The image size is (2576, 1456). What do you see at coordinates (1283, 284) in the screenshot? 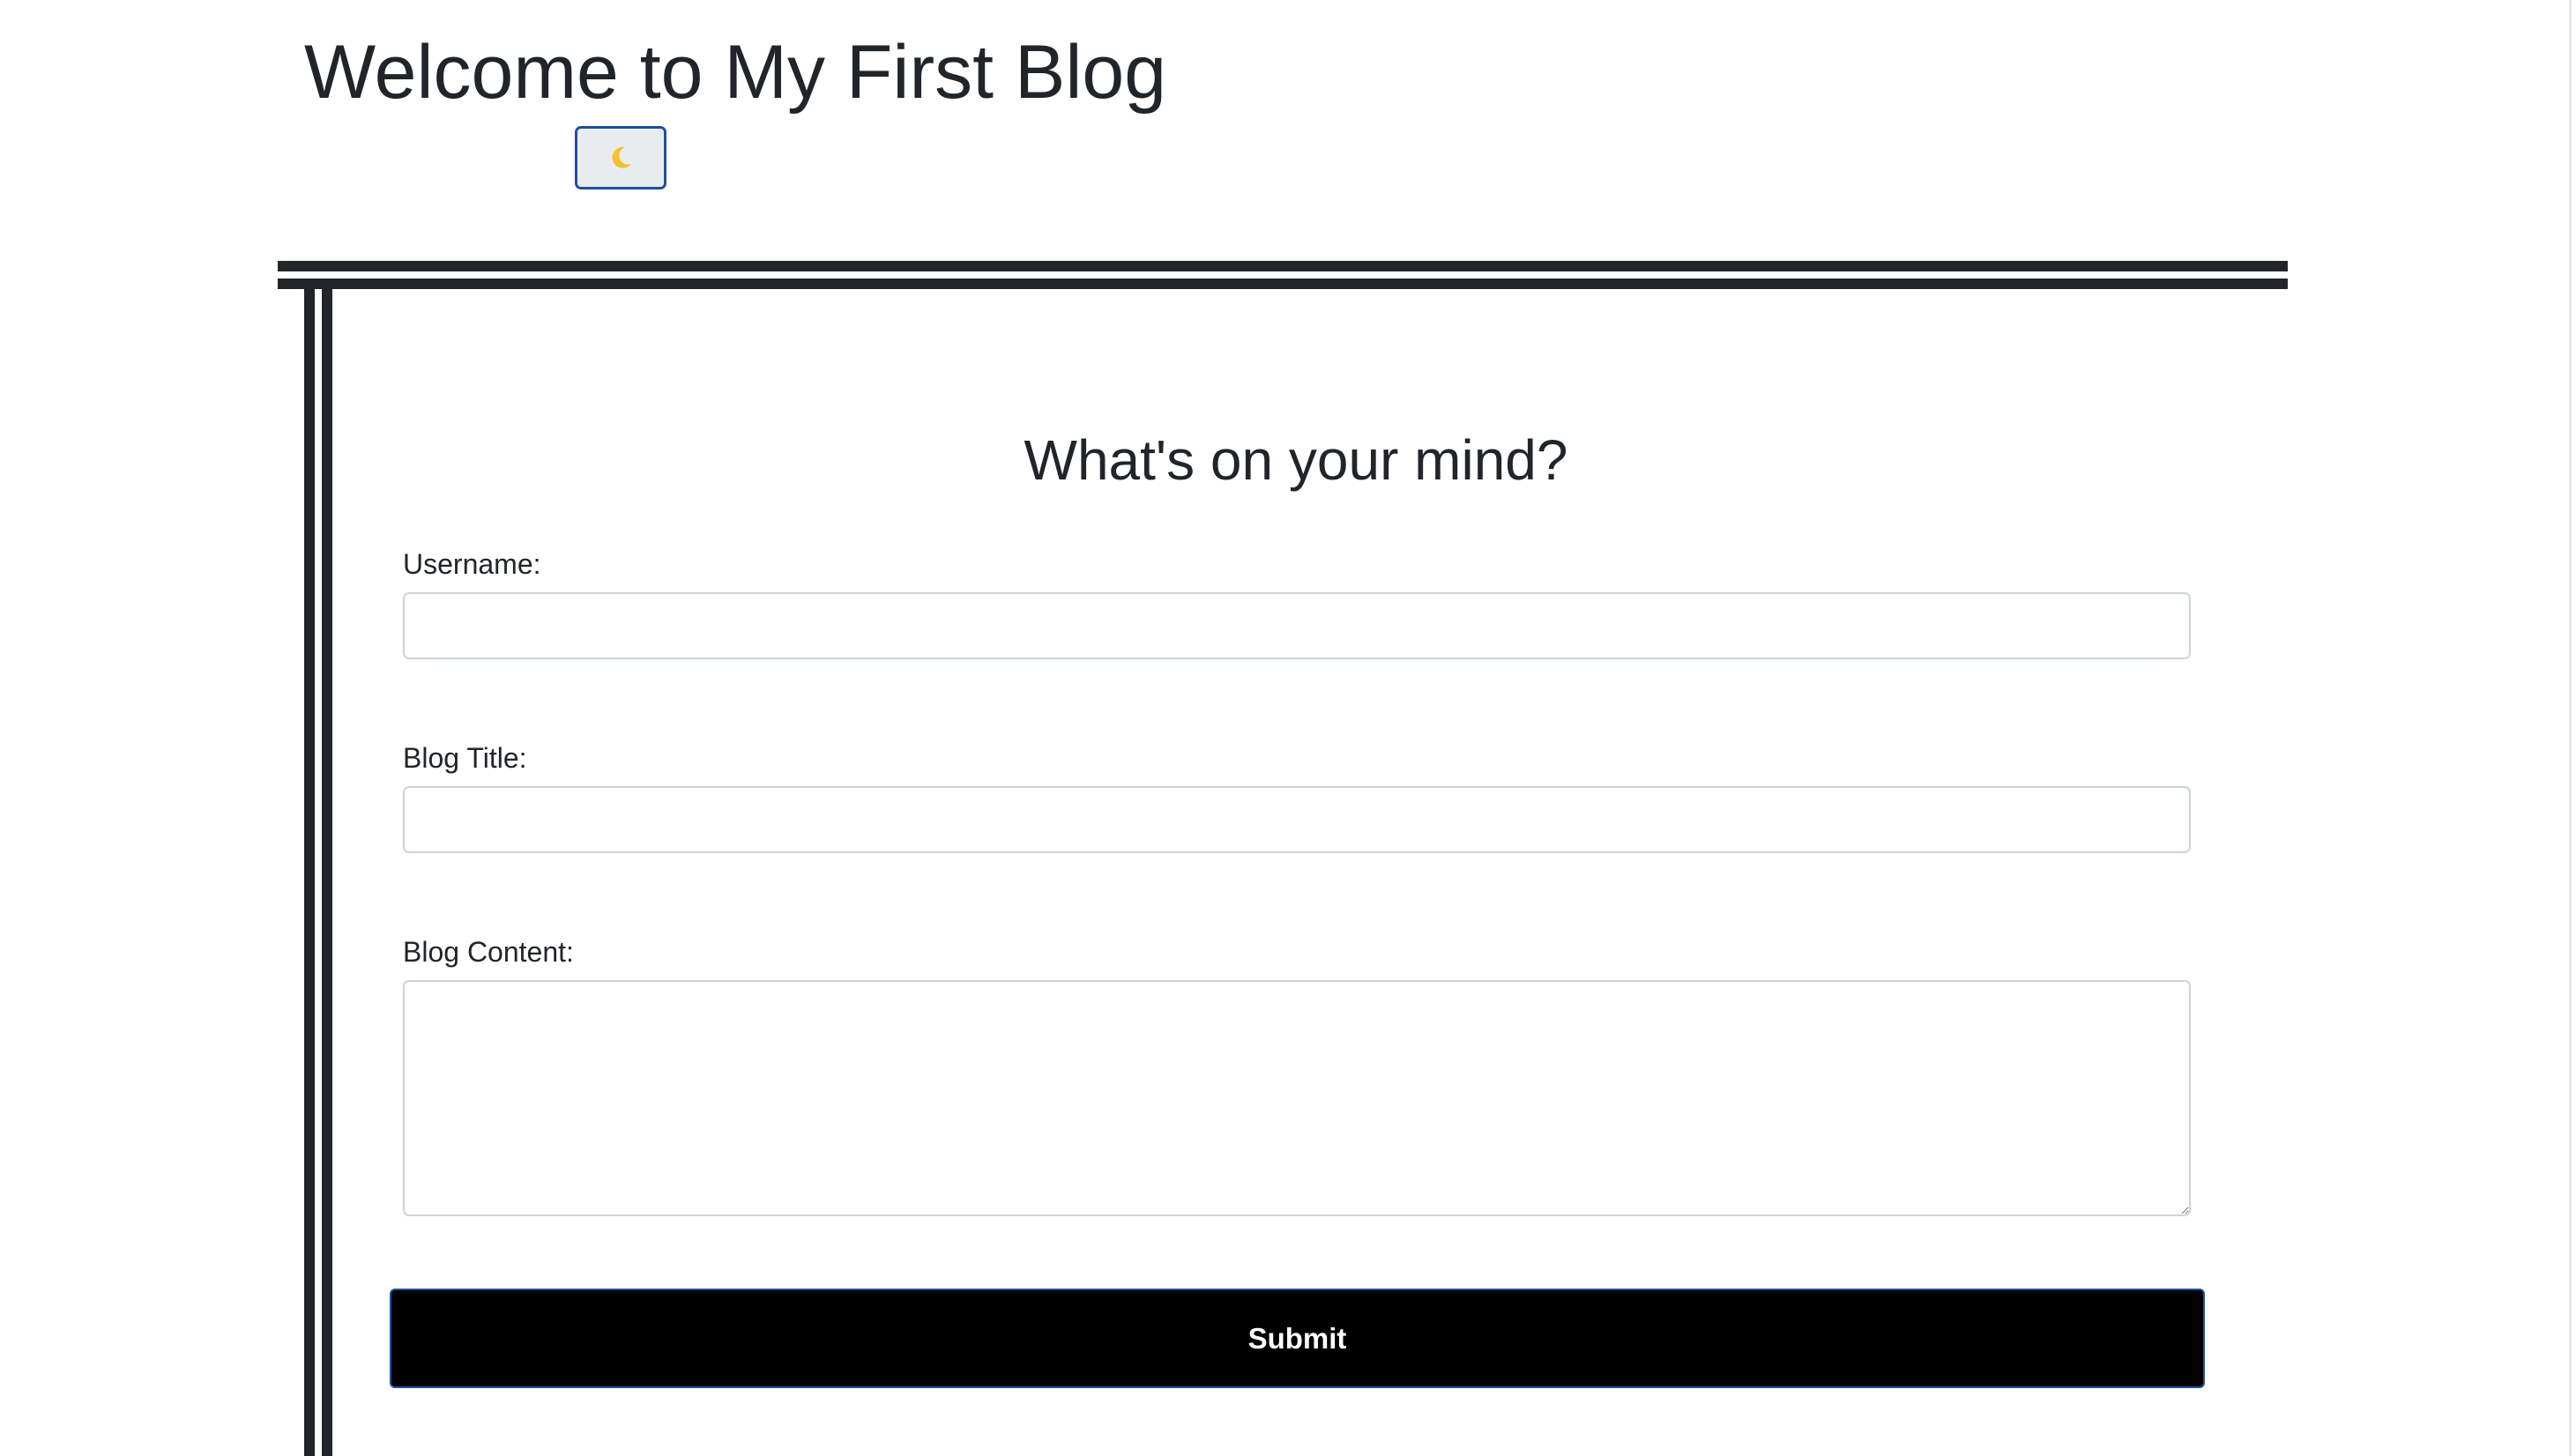
I see `header-divider-bottom` at bounding box center [1283, 284].